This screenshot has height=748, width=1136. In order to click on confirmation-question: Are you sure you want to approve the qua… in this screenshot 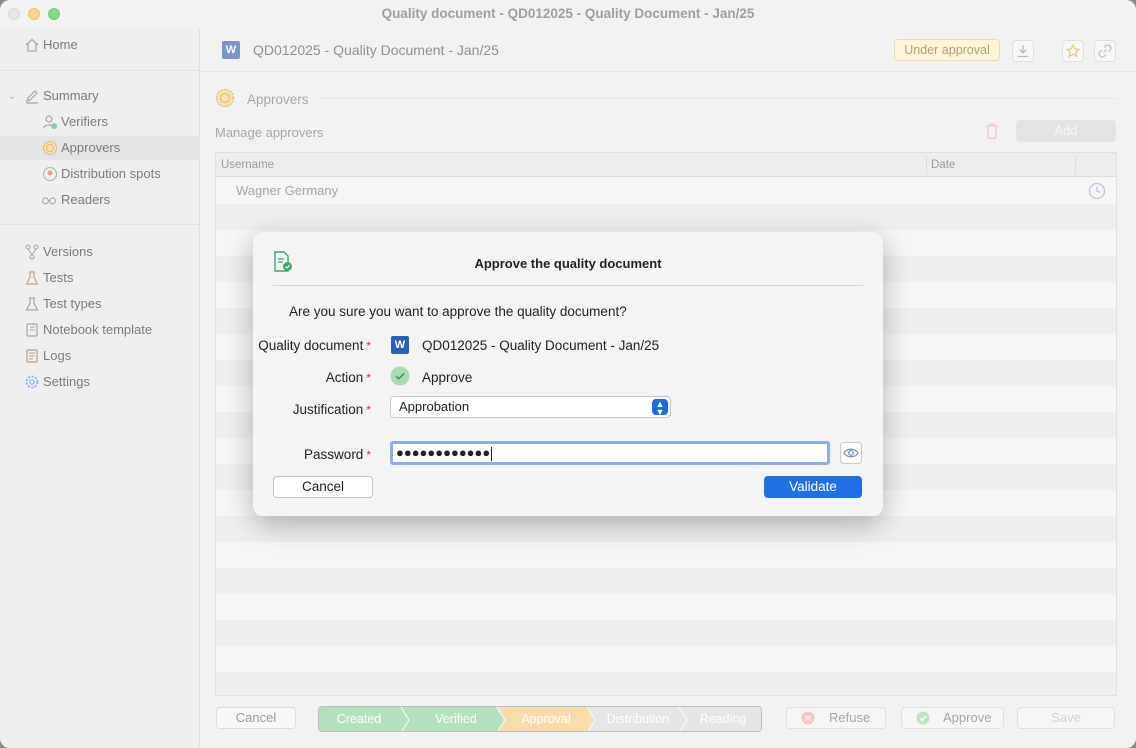, I will do `click(458, 311)`.